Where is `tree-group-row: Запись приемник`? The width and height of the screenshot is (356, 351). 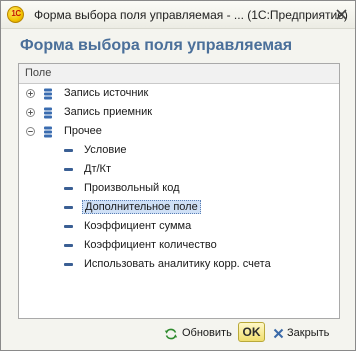
tree-group-row: Запись приемник is located at coordinates (179, 112).